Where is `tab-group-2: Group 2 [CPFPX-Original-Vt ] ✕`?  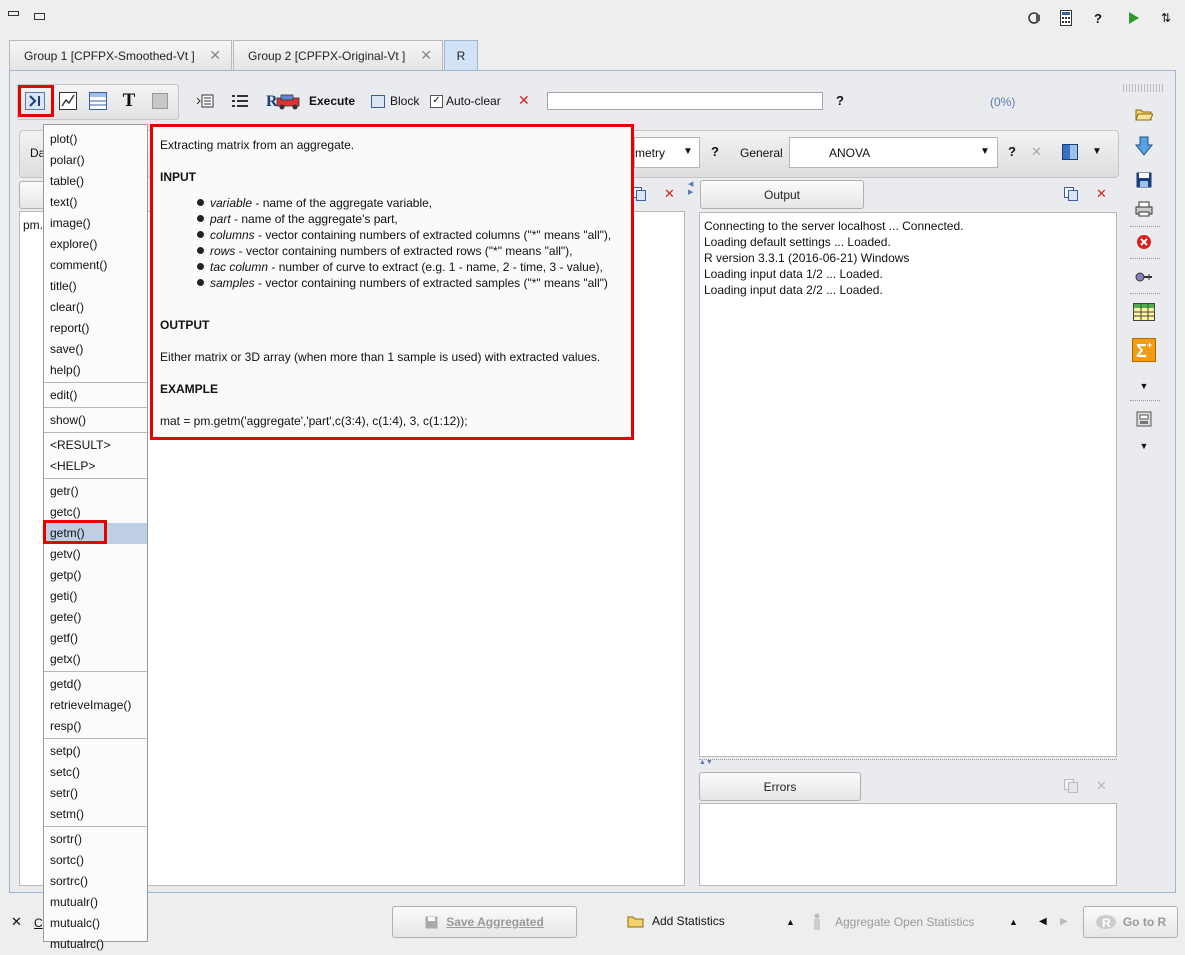
tab-group-2: Group 2 [CPFPX-Original-Vt ] ✕ is located at coordinates (338, 55).